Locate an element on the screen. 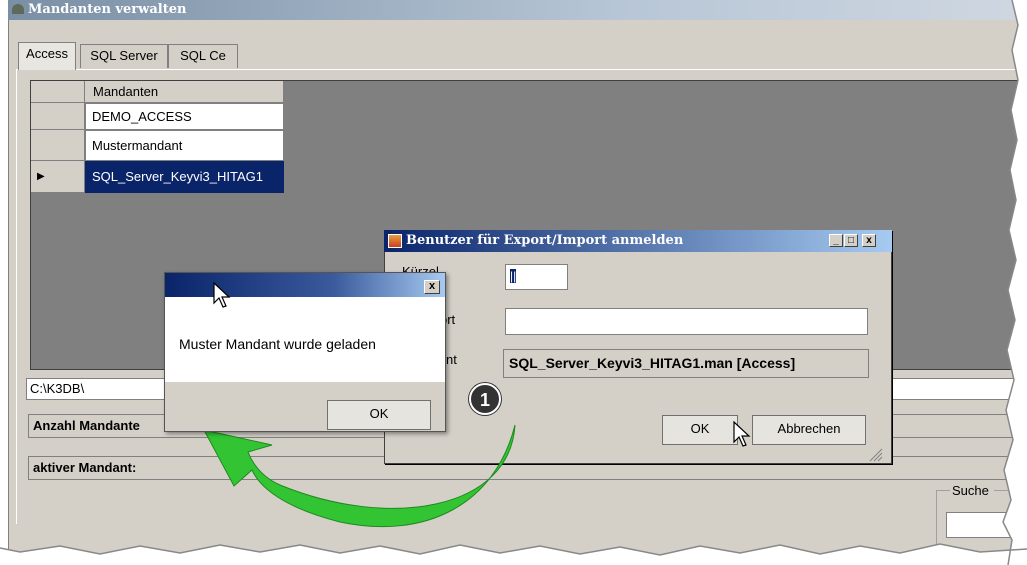  label-mandant: nt is located at coordinates (451, 359).